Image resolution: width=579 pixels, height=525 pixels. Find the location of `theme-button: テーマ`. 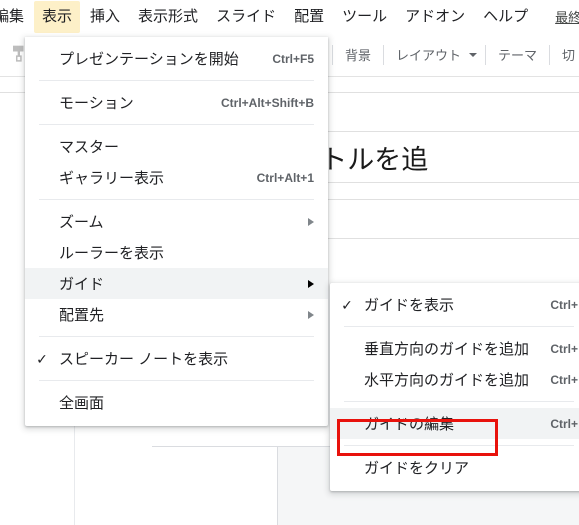

theme-button: テーマ is located at coordinates (517, 54).